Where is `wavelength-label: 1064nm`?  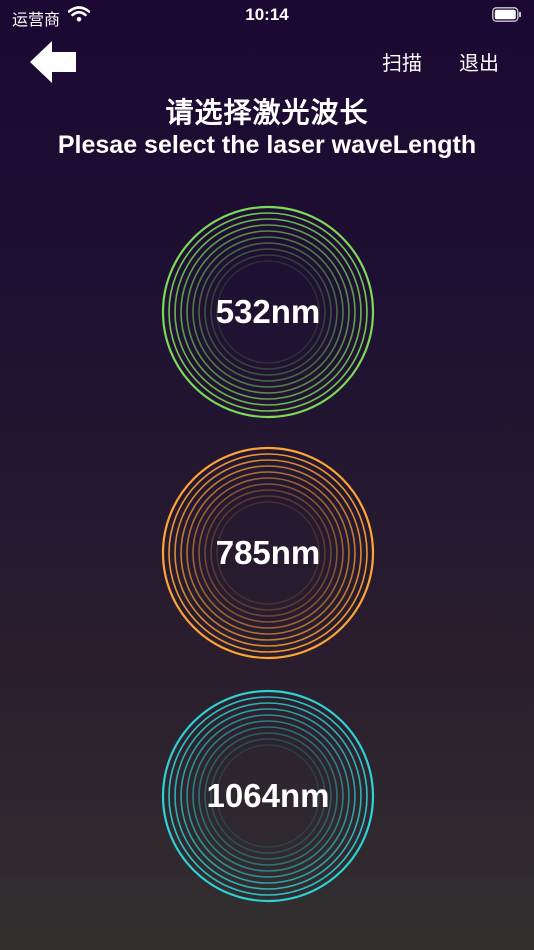
wavelength-label: 1064nm is located at coordinates (268, 795).